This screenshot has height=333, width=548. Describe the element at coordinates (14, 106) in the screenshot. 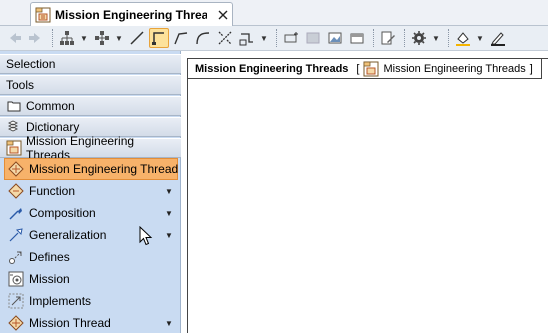

I see `folder-icon` at that location.